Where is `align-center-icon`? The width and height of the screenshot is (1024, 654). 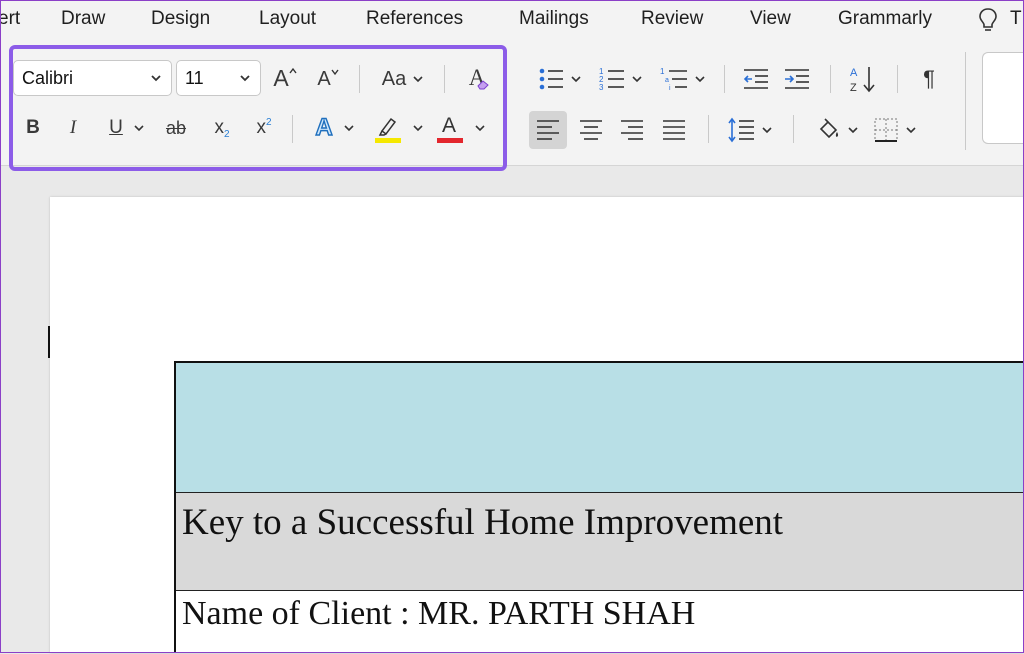
align-center-icon is located at coordinates (591, 130).